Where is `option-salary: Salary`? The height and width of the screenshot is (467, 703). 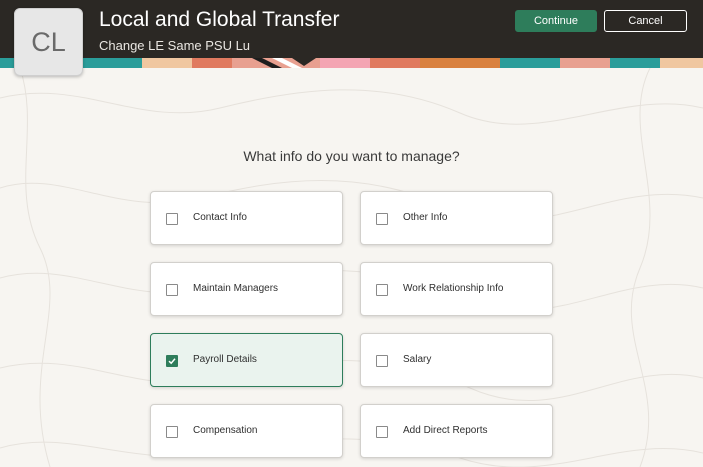
option-salary: Salary is located at coordinates (456, 360).